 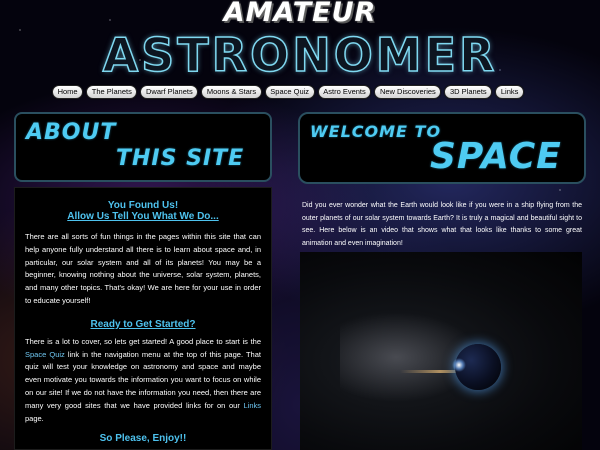 What do you see at coordinates (112, 92) in the screenshot?
I see `nav-the-planets: The Planets` at bounding box center [112, 92].